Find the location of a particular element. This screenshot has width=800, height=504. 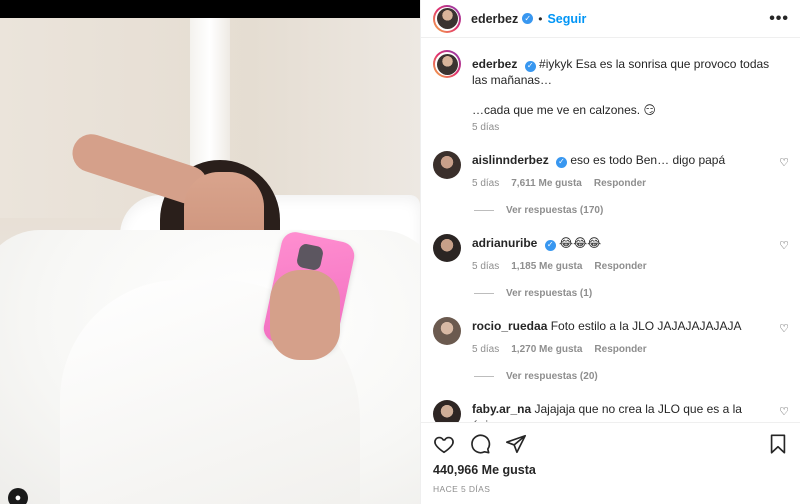

share-send-icon is located at coordinates (516, 444).